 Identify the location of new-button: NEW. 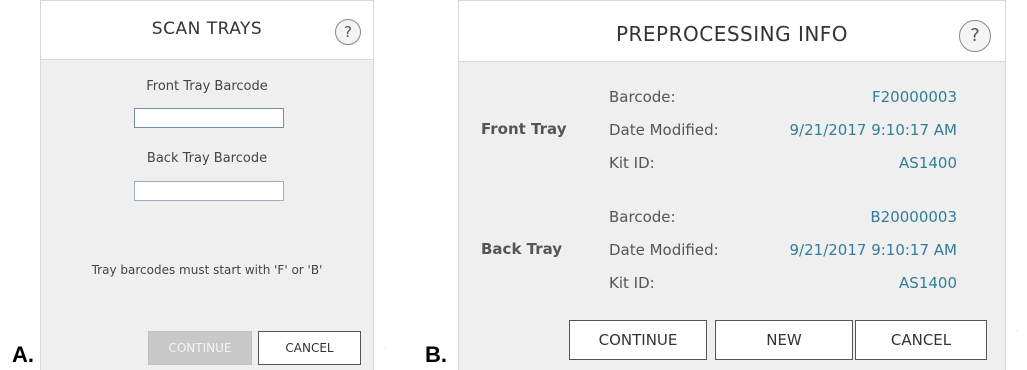
(784, 340).